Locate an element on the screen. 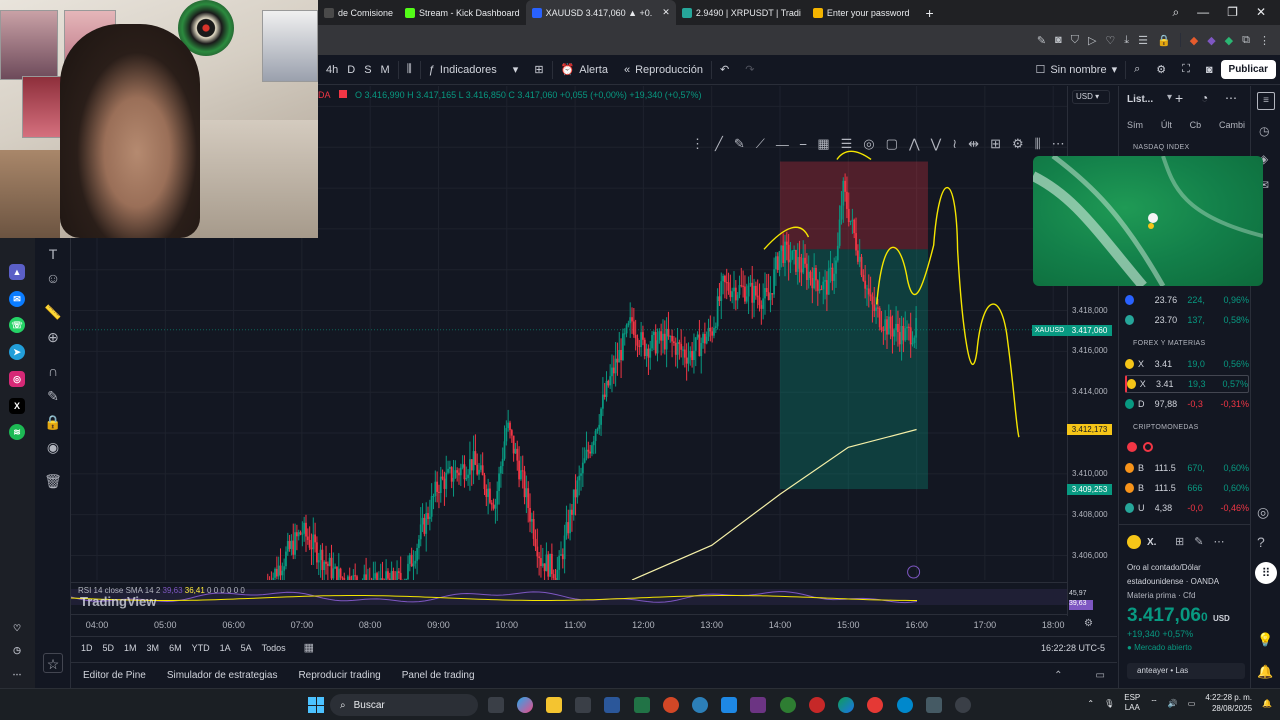  snapshot-icon: ◙ is located at coordinates (1209, 70).